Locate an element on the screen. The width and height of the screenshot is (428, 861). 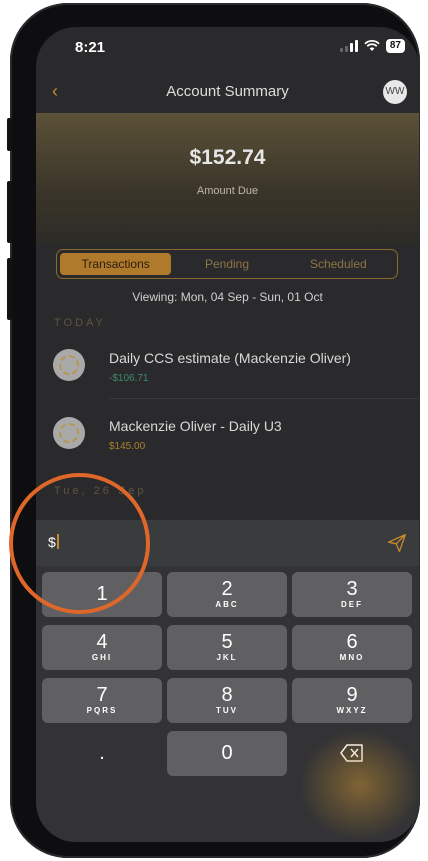
key-5: 5 JKL is located at coordinates (227, 647).